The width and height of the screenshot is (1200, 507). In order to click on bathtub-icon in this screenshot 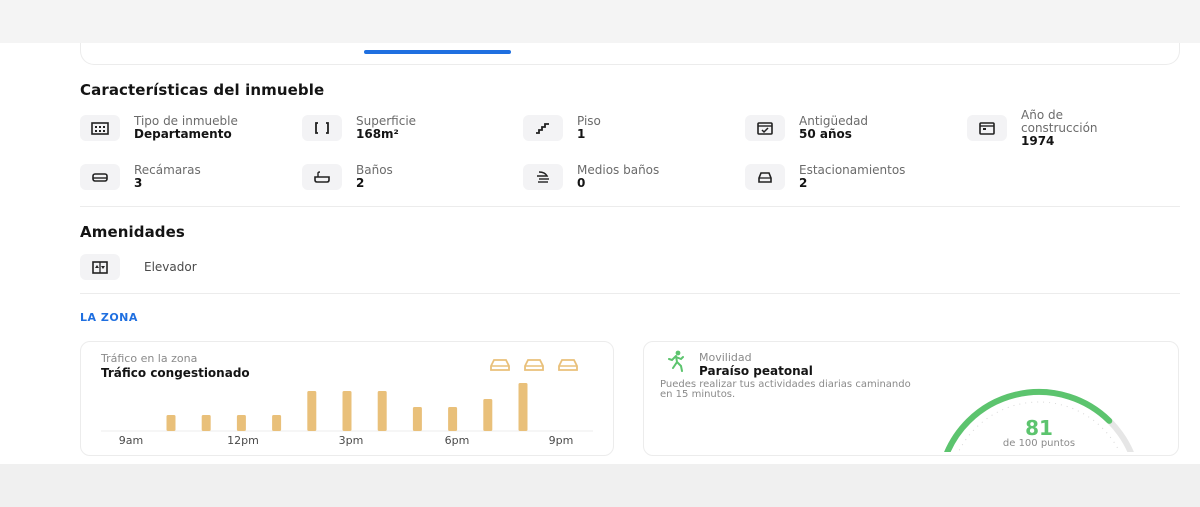, I will do `click(322, 177)`.